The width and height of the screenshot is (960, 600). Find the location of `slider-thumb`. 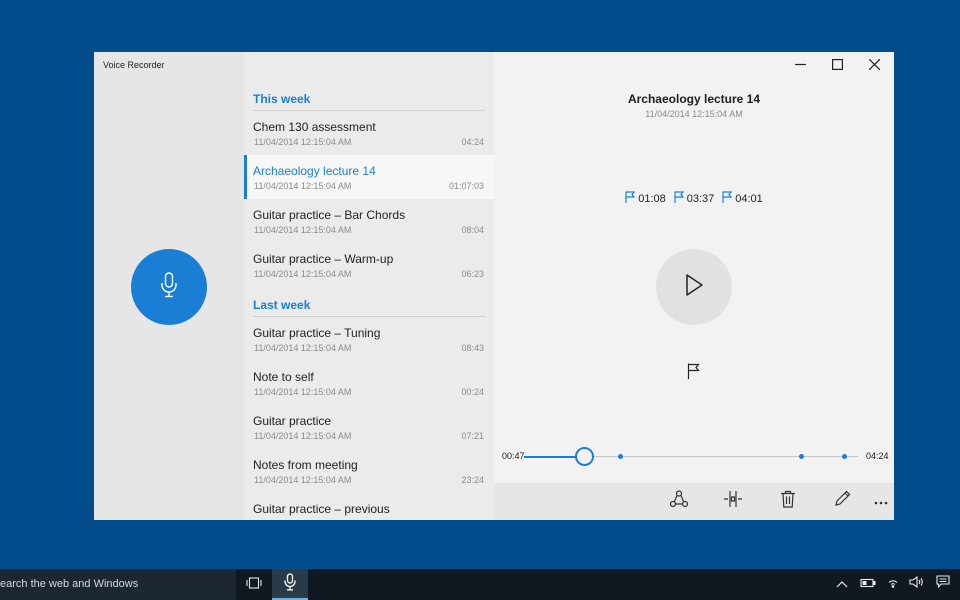

slider-thumb is located at coordinates (584, 456).